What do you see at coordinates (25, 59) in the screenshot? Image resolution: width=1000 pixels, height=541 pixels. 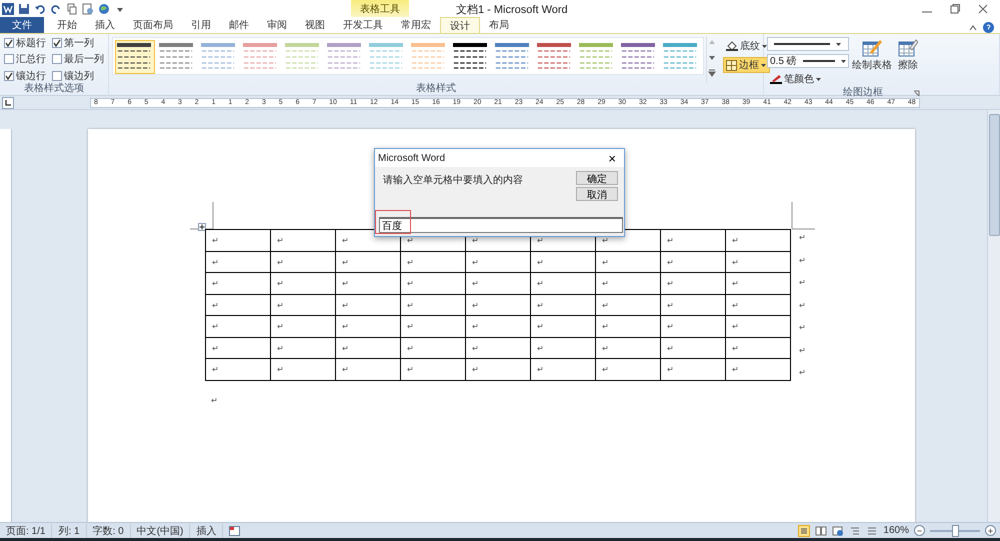 I see `option-checkbox: 汇总行` at bounding box center [25, 59].